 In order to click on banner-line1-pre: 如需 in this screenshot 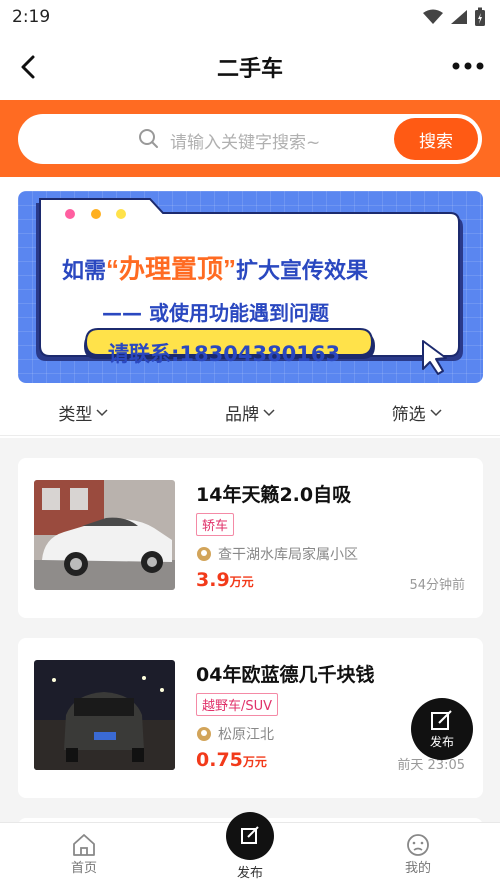, I will do `click(84, 270)`.